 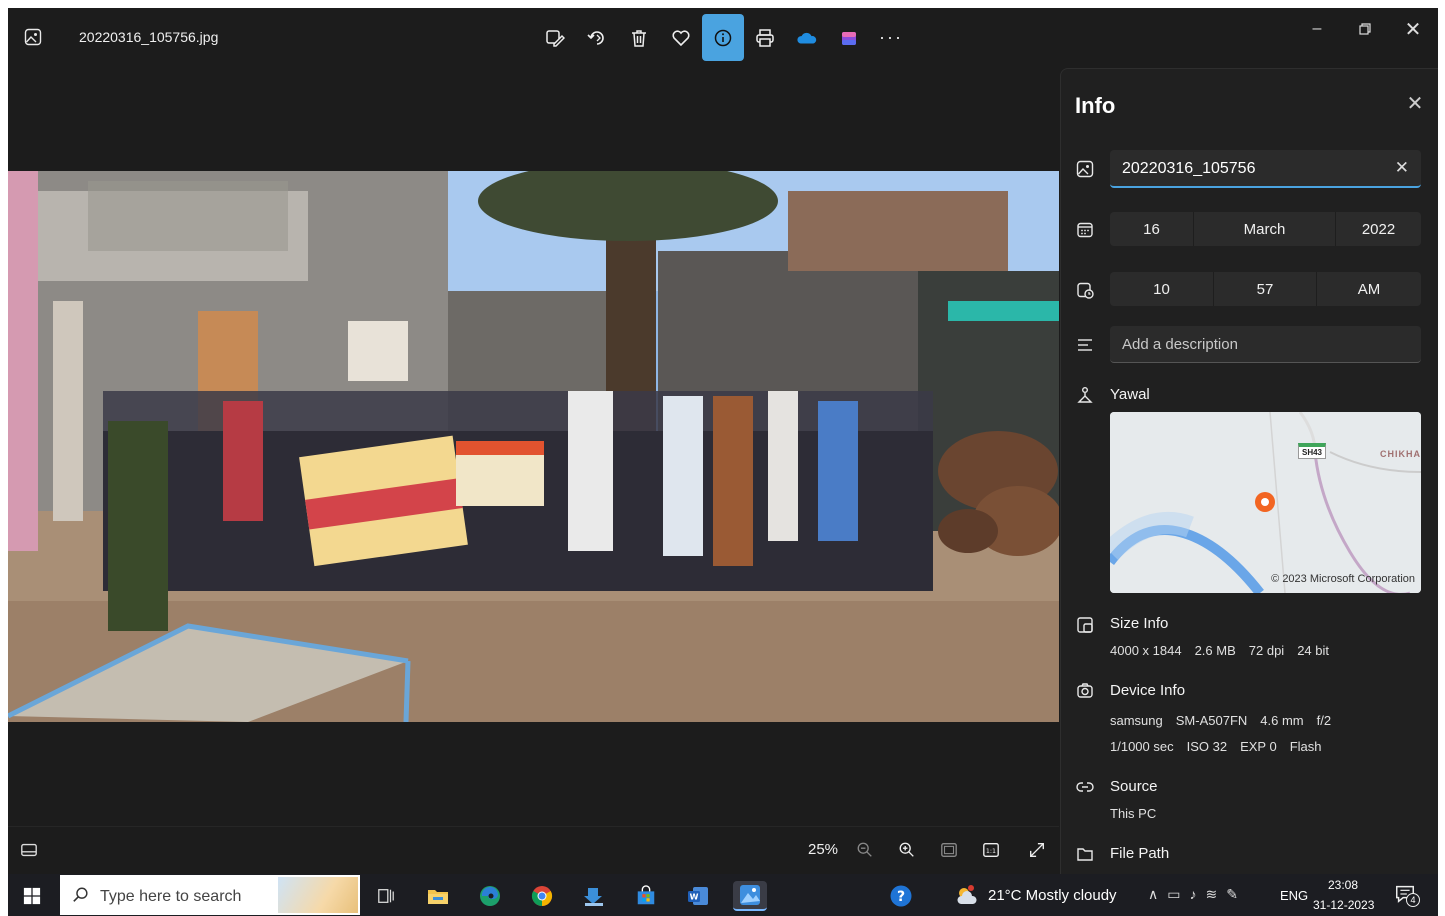 I want to click on source-label: Source, so click(x=1134, y=786).